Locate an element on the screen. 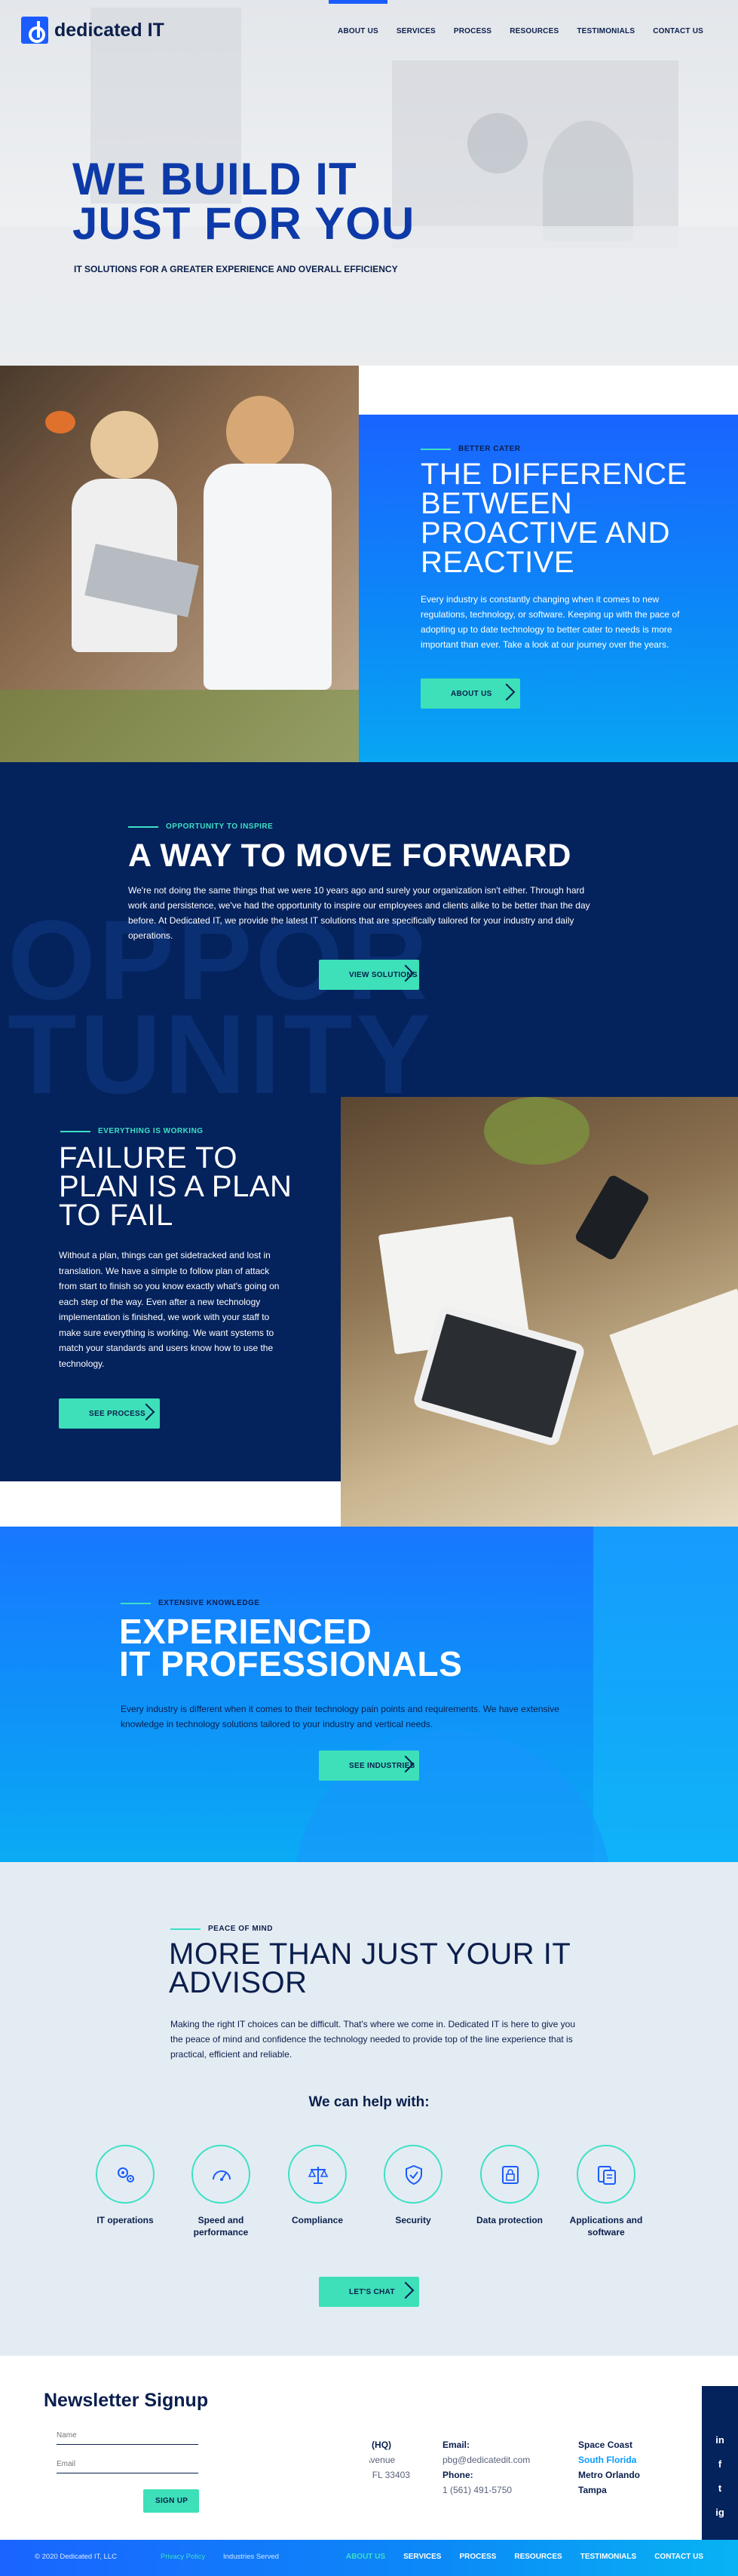 The height and width of the screenshot is (2576, 738). newsletter-signup: Newsletter Signup SIGN UP is located at coordinates (184, 2448).